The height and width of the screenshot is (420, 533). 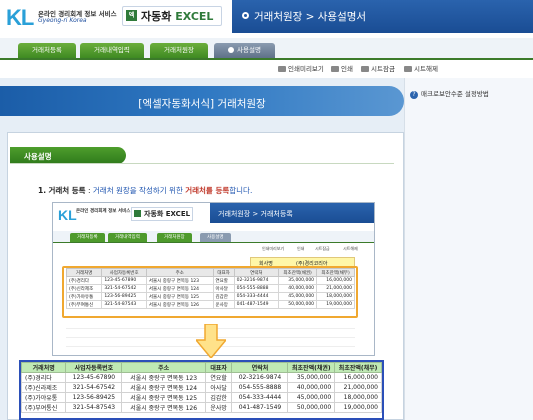 What do you see at coordinates (421, 68) in the screenshot?
I see `sheet-unlock-button: 시트해제` at bounding box center [421, 68].